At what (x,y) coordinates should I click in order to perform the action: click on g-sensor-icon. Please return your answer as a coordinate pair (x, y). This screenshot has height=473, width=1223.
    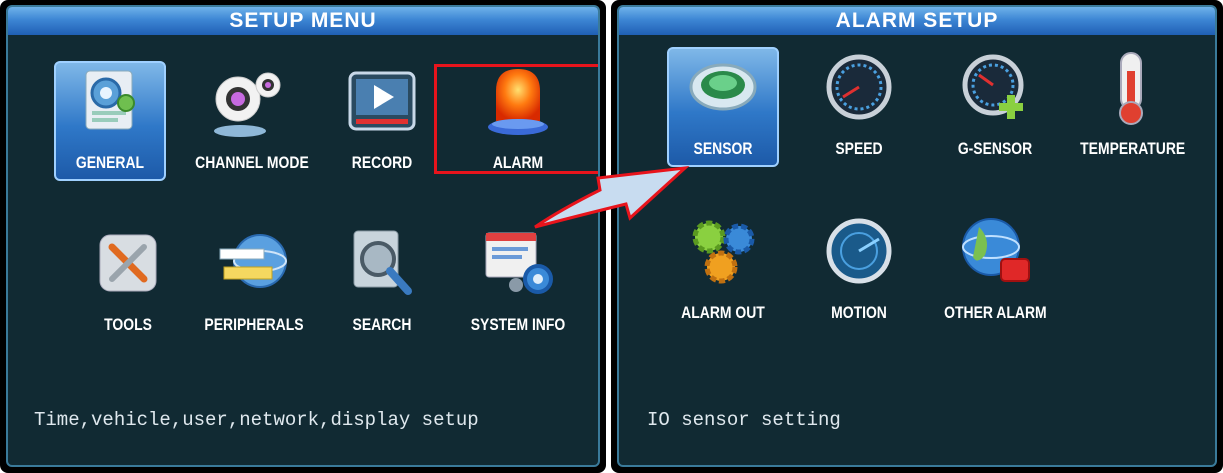
    Looking at the image, I should click on (993, 86).